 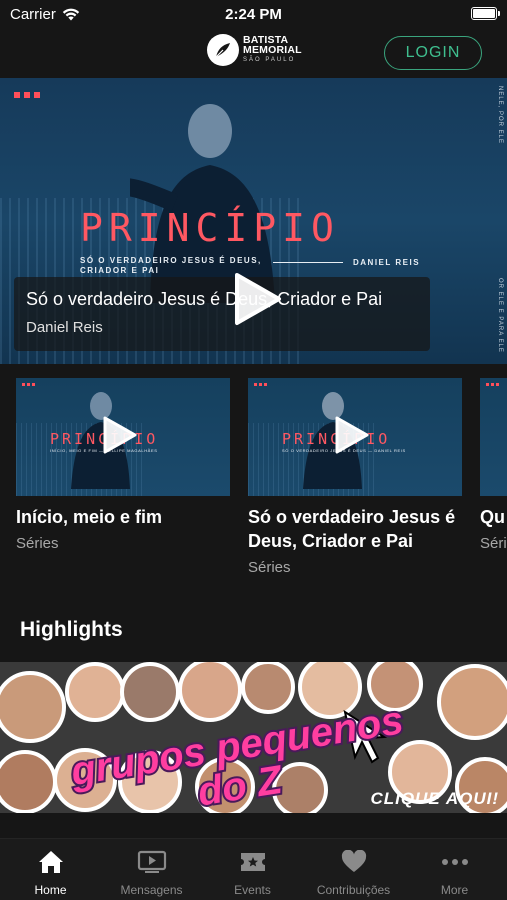 I want to click on login-button: LOGIN, so click(x=433, y=53).